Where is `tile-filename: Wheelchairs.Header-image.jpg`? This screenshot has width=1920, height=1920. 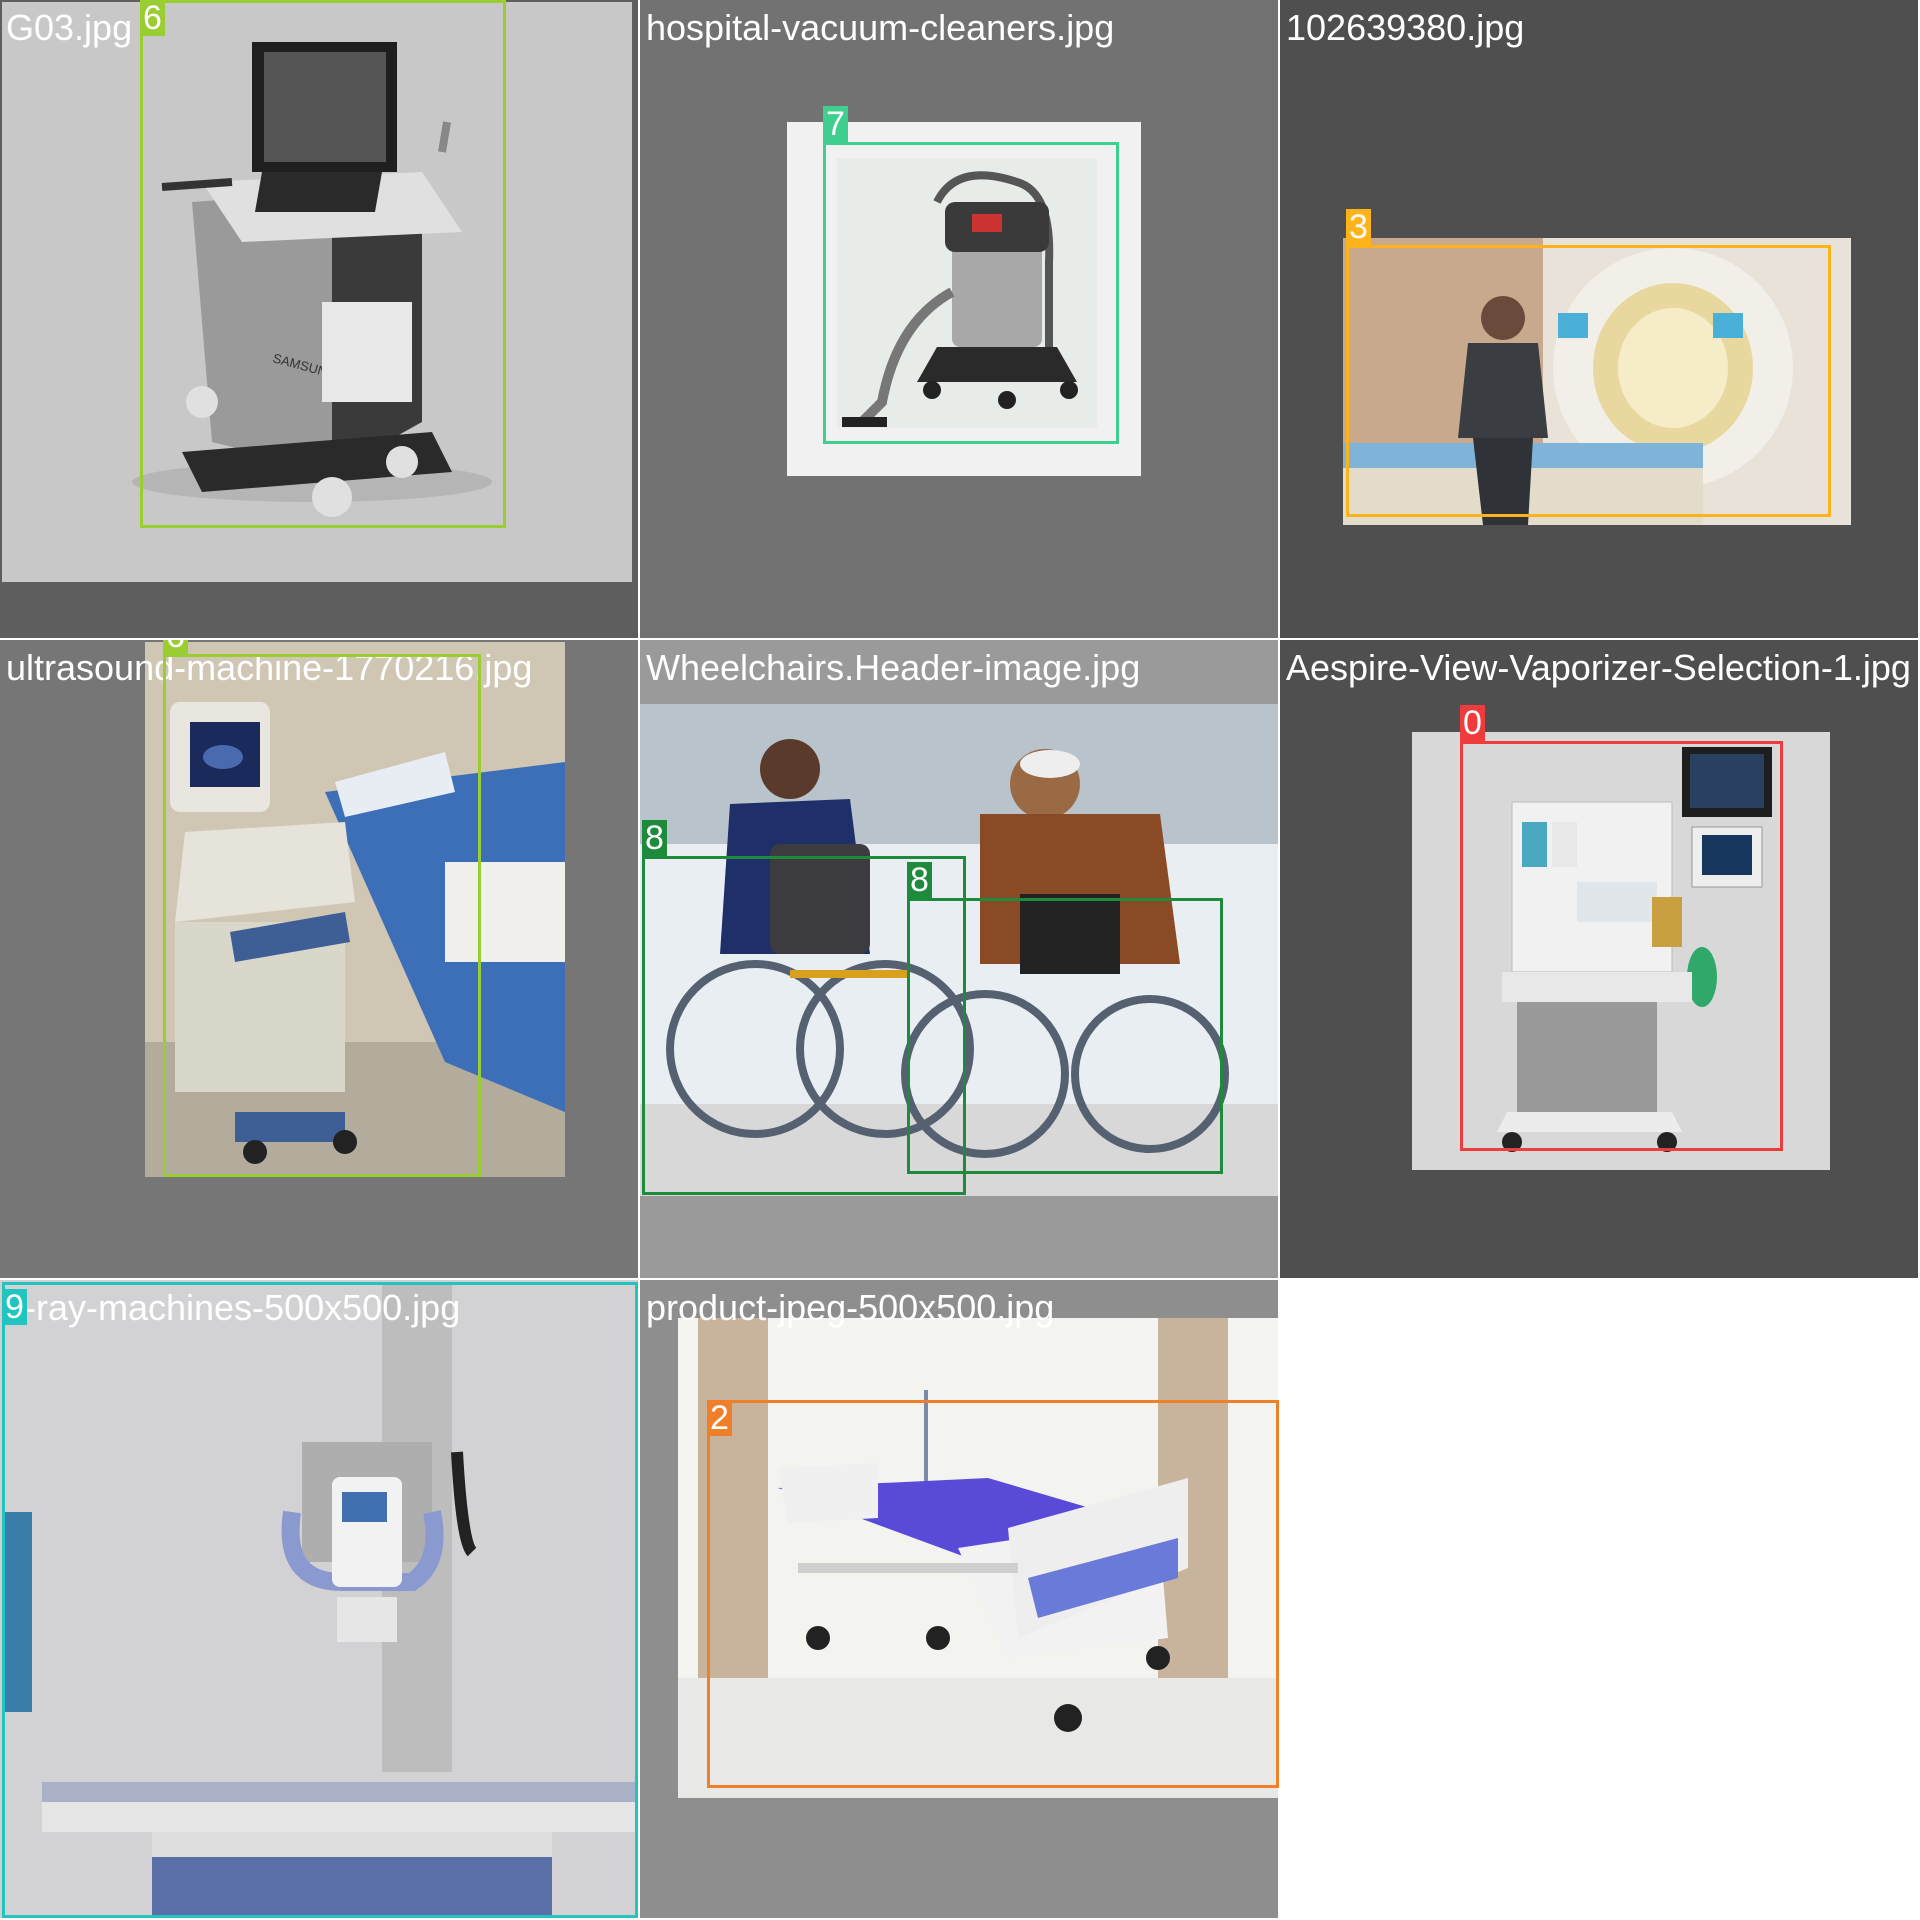
tile-filename: Wheelchairs.Header-image.jpg is located at coordinates (893, 667).